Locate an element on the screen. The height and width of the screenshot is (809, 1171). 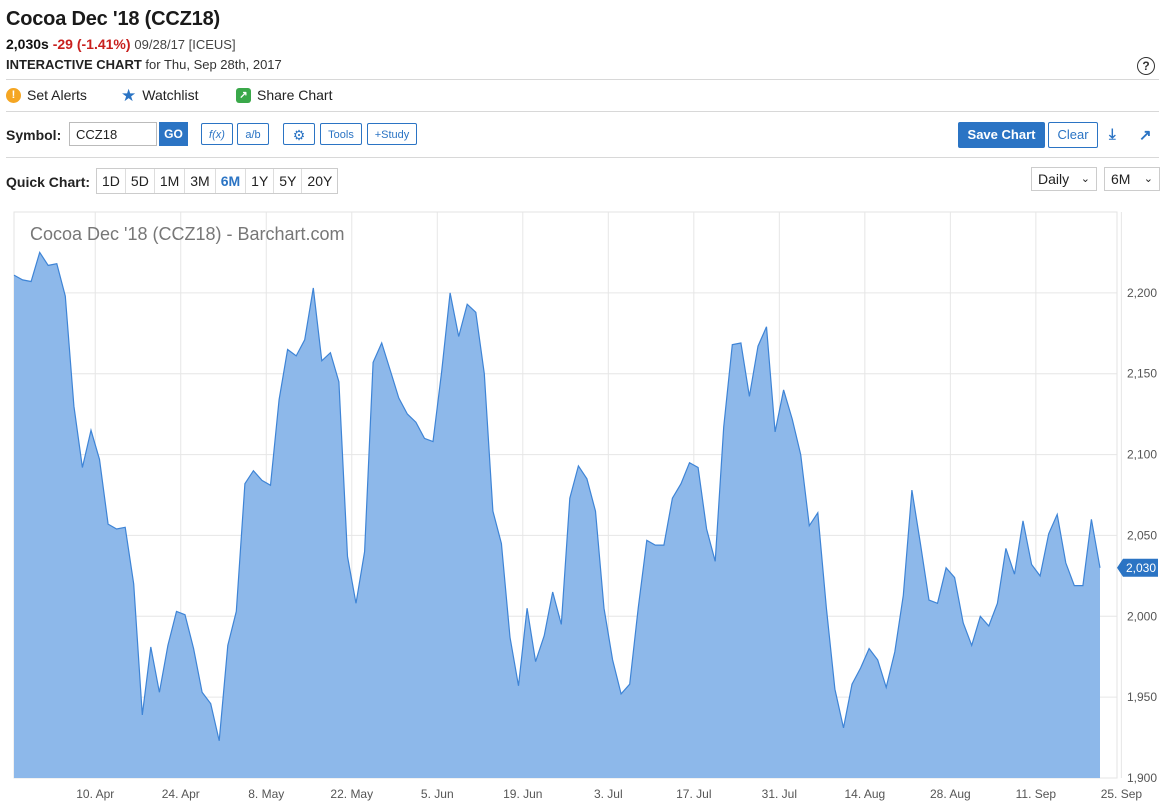
chart-title: Cocoa Dec '18 (CCZ18) - Barchart.com is located at coordinates (187, 234).